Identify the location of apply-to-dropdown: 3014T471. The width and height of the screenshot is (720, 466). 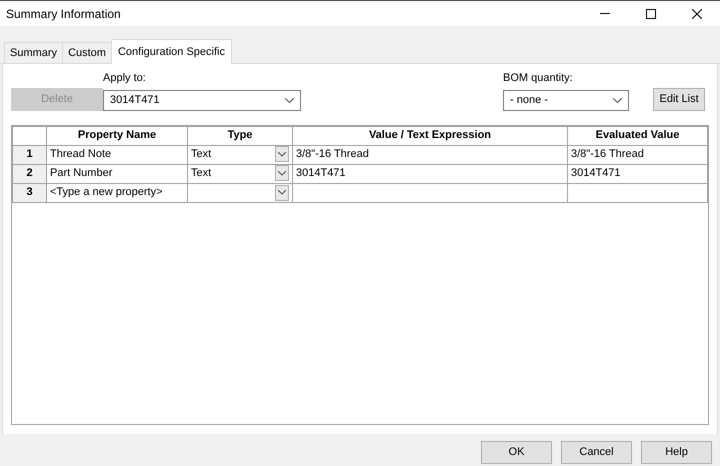
(202, 100).